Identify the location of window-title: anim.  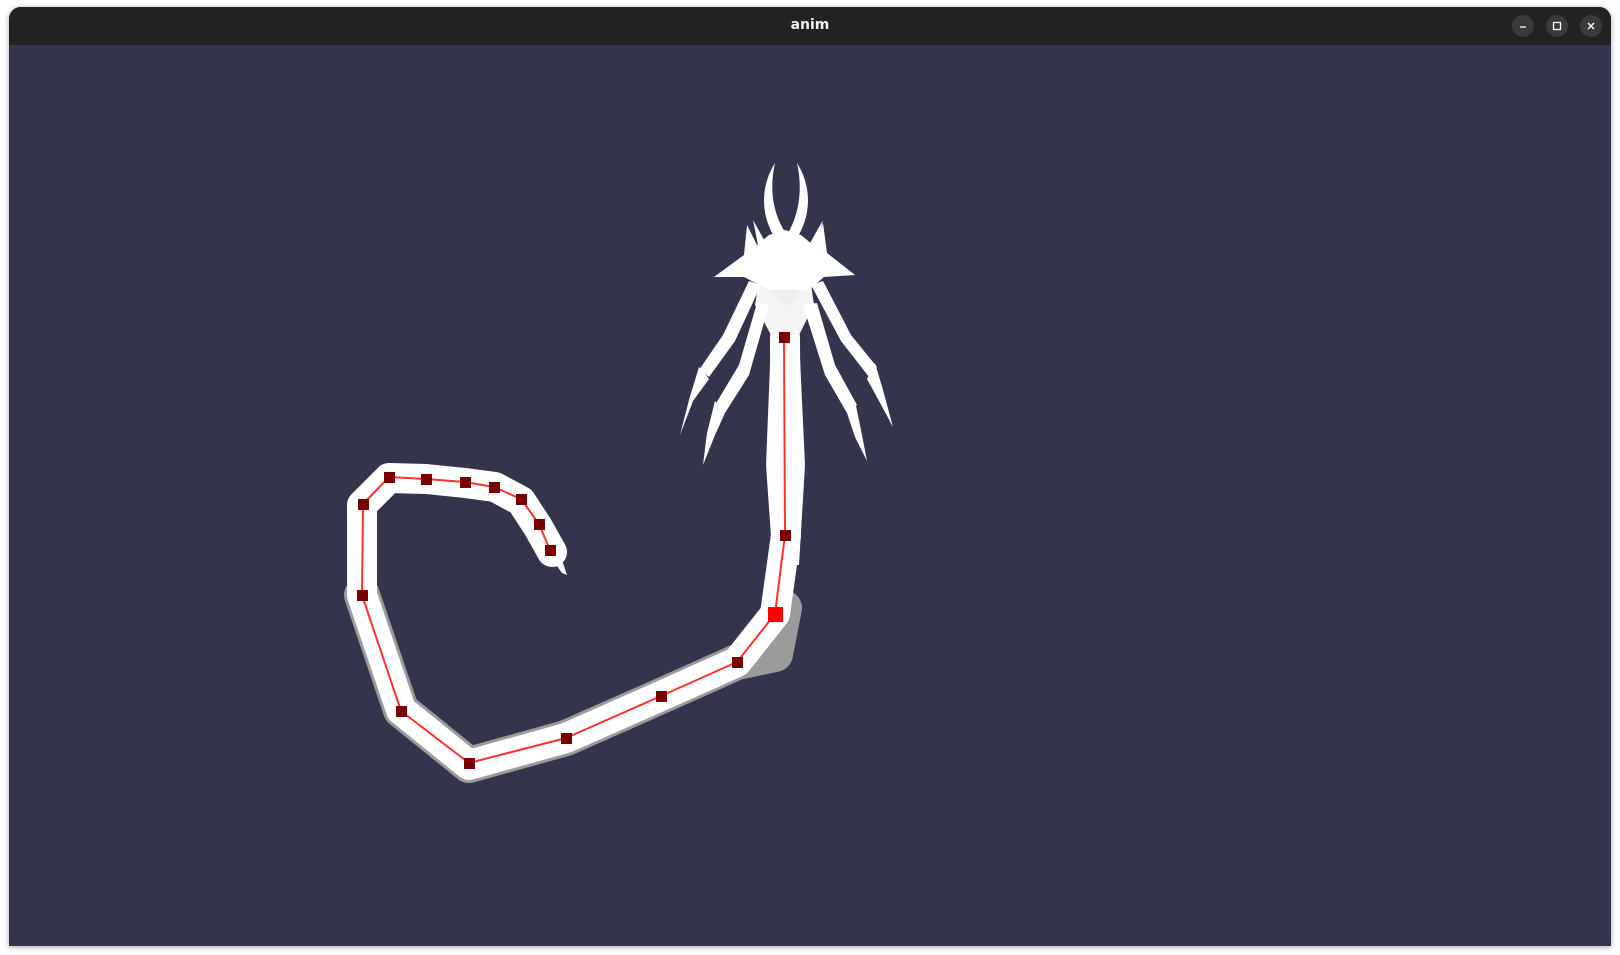
(810, 25).